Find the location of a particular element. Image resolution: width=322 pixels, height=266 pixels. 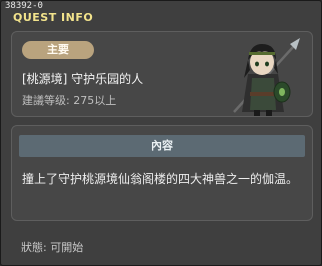

quest-level-requirement: 建議等级: 275以上 is located at coordinates (69, 100).